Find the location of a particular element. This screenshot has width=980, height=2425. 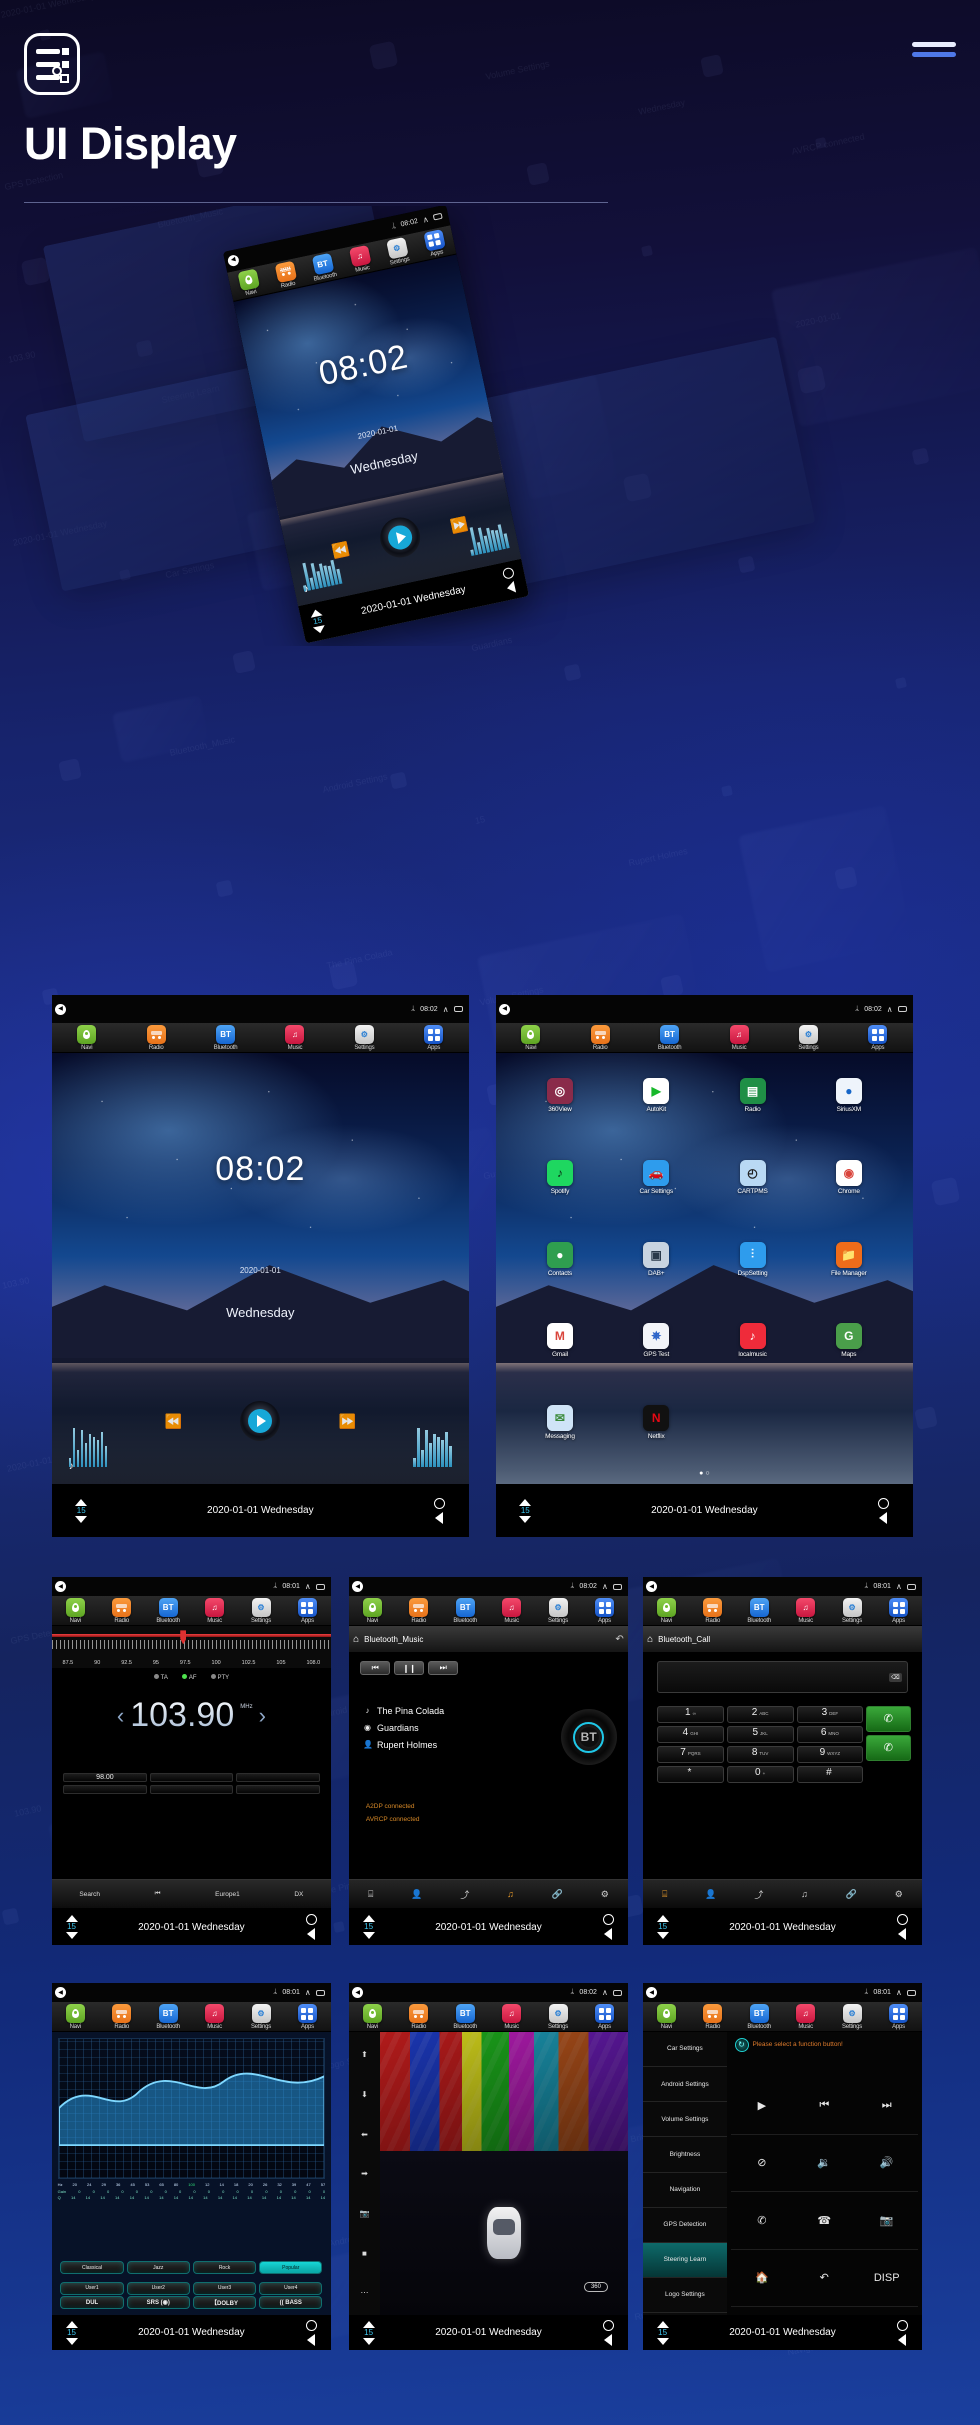

app-tile-localmusic: ♪ localmusic is located at coordinates (752, 1363).